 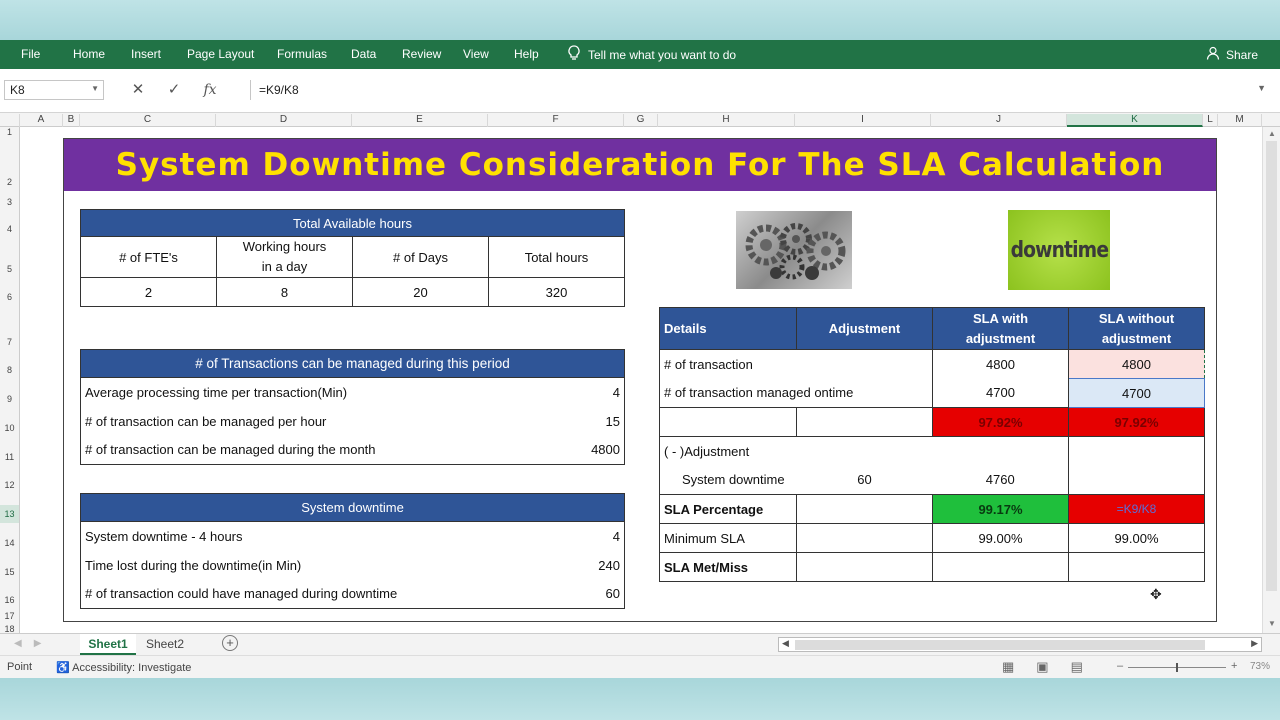 I want to click on fte-value: 2, so click(x=148, y=292).